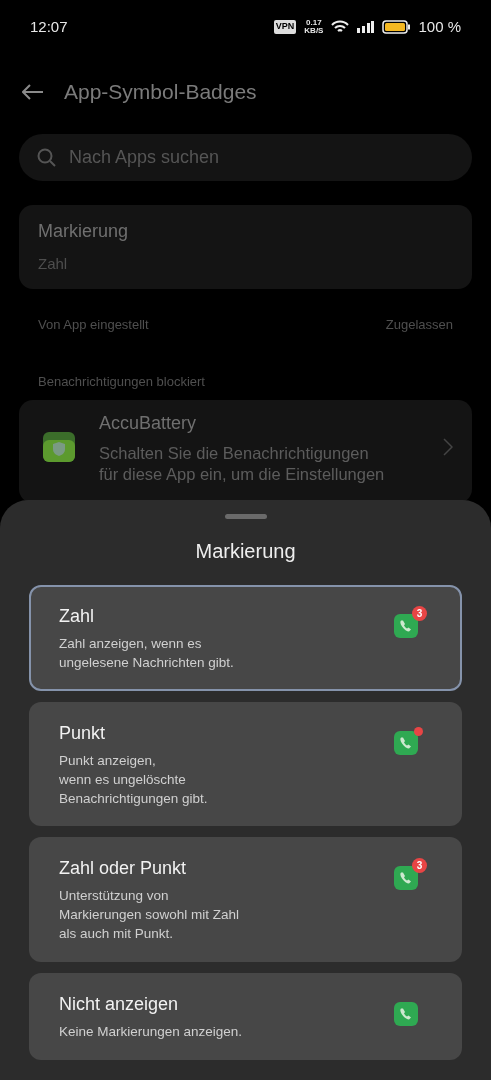  I want to click on section-label: Benachrichtigungen blockiert, so click(121, 382).